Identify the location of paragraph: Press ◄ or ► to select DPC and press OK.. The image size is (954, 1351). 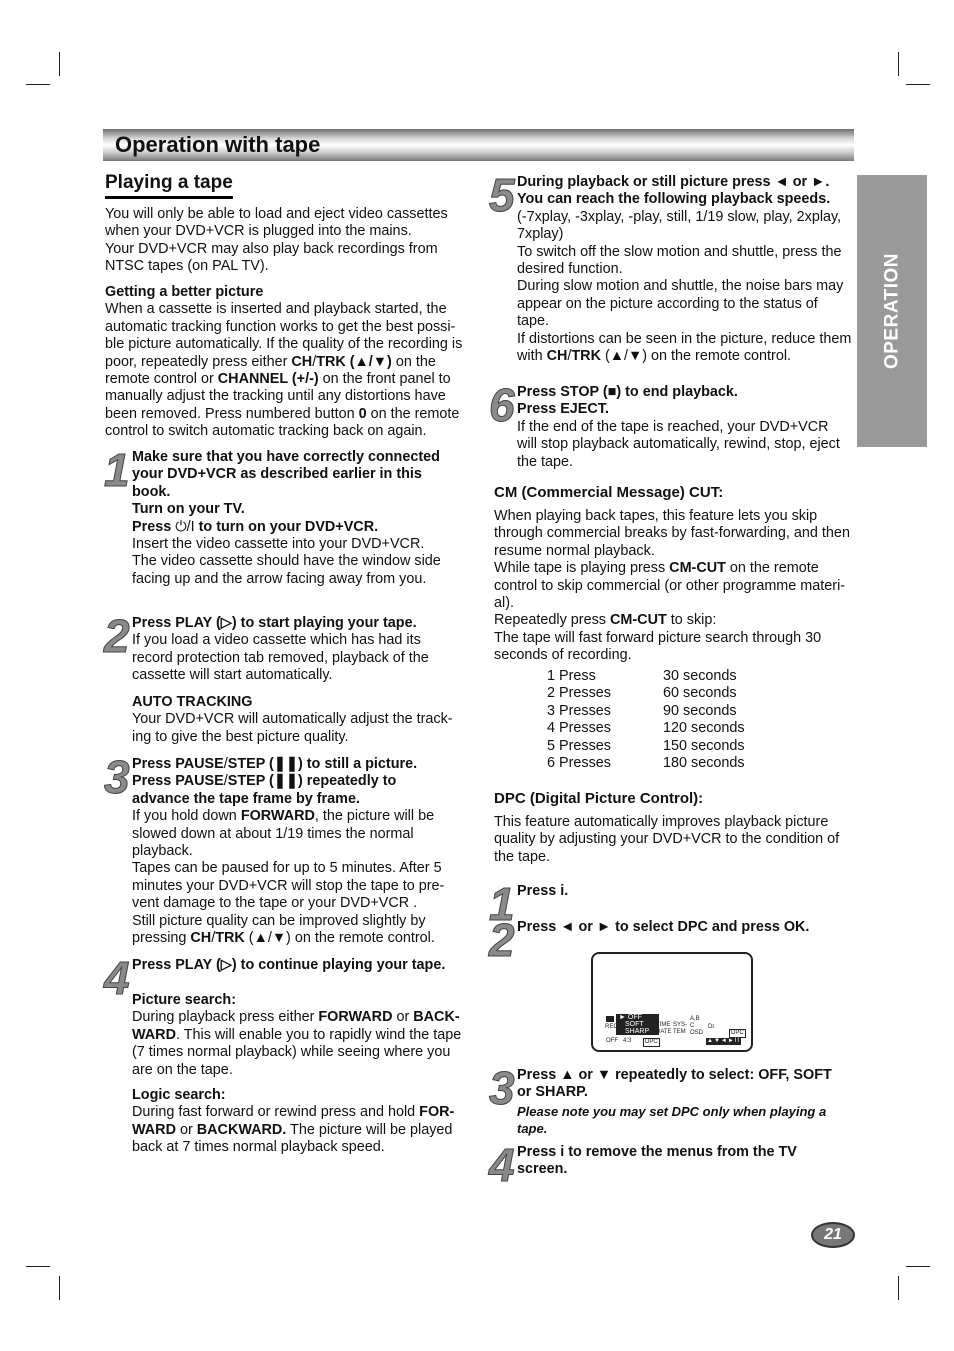
(682, 927).